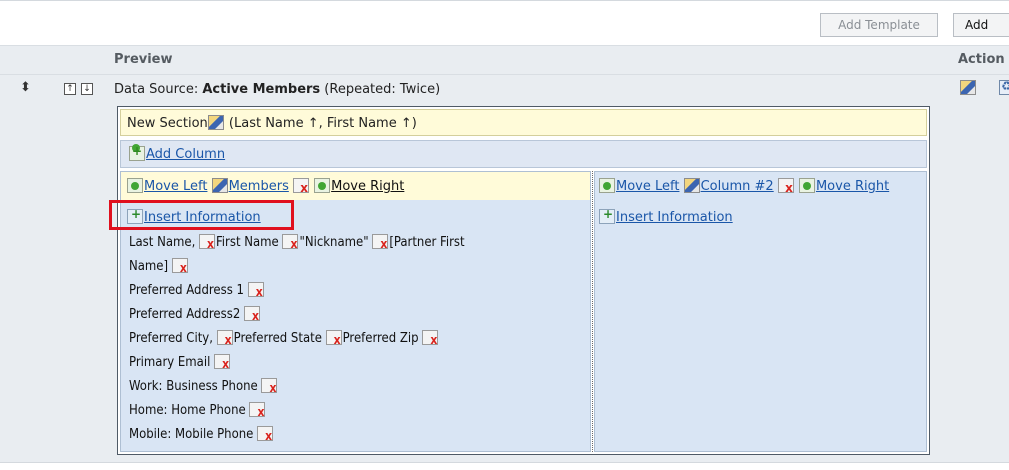 The image size is (1009, 470). Describe the element at coordinates (968, 87) in the screenshot. I see `edit-icon` at that location.